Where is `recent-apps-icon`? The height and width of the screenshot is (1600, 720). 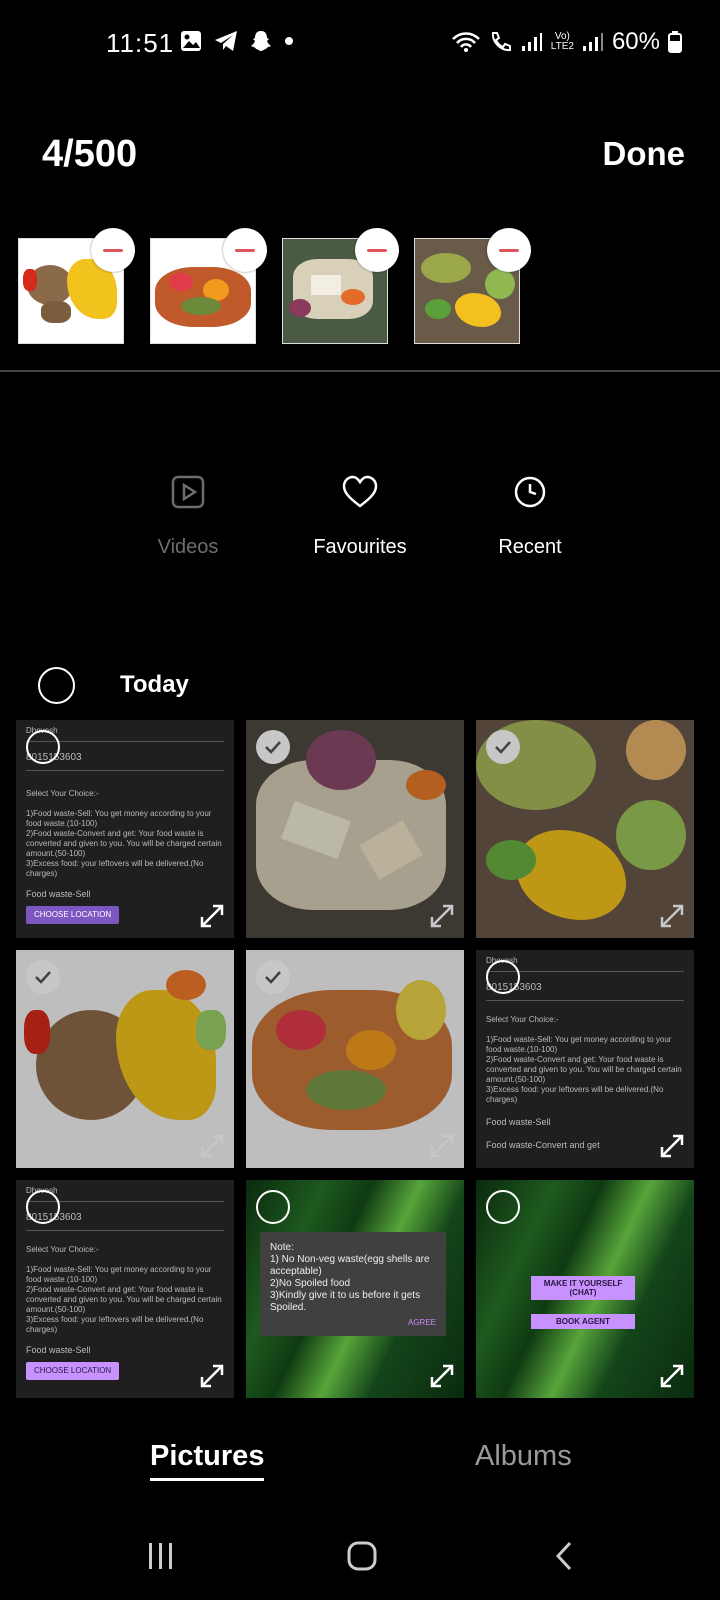
recent-apps-icon is located at coordinates (161, 1556).